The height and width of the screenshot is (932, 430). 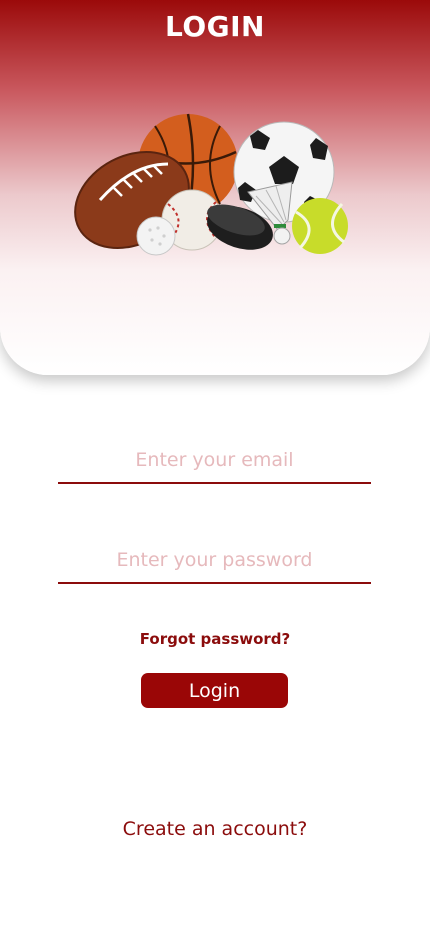 I want to click on golf-ball-icon, so click(x=156, y=236).